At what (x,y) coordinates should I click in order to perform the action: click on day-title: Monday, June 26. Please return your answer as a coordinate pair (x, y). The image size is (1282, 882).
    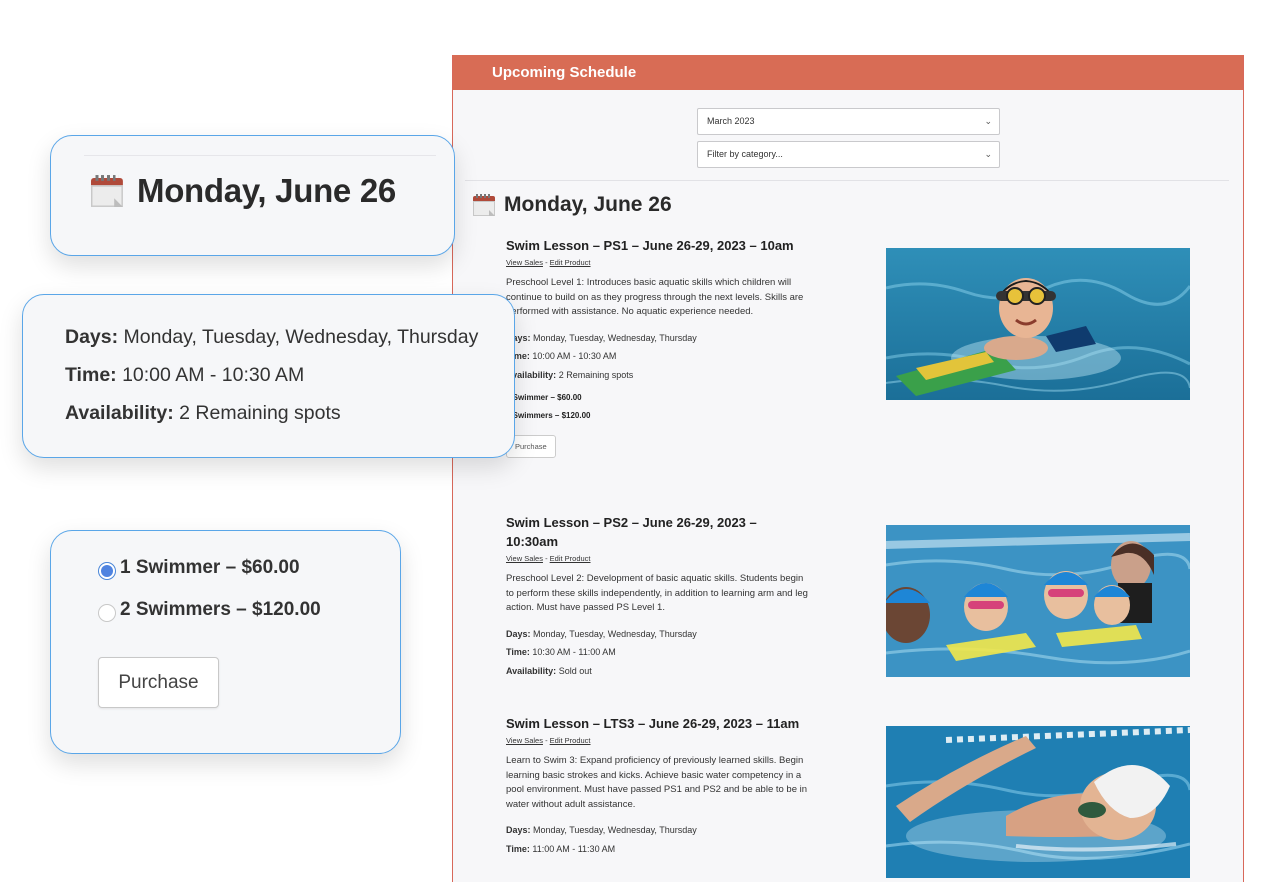
    Looking at the image, I should click on (588, 204).